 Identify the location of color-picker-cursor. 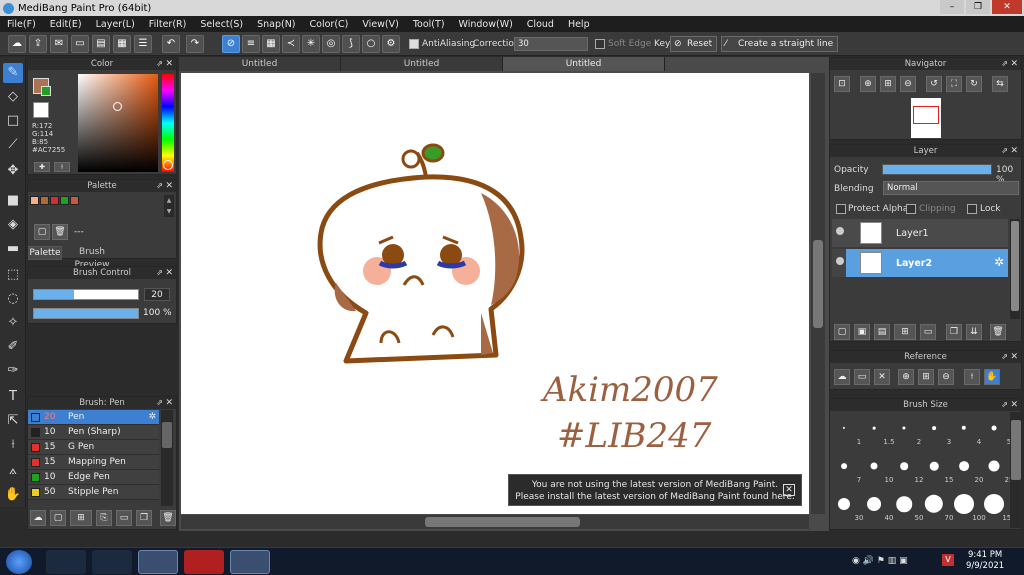
(117, 106).